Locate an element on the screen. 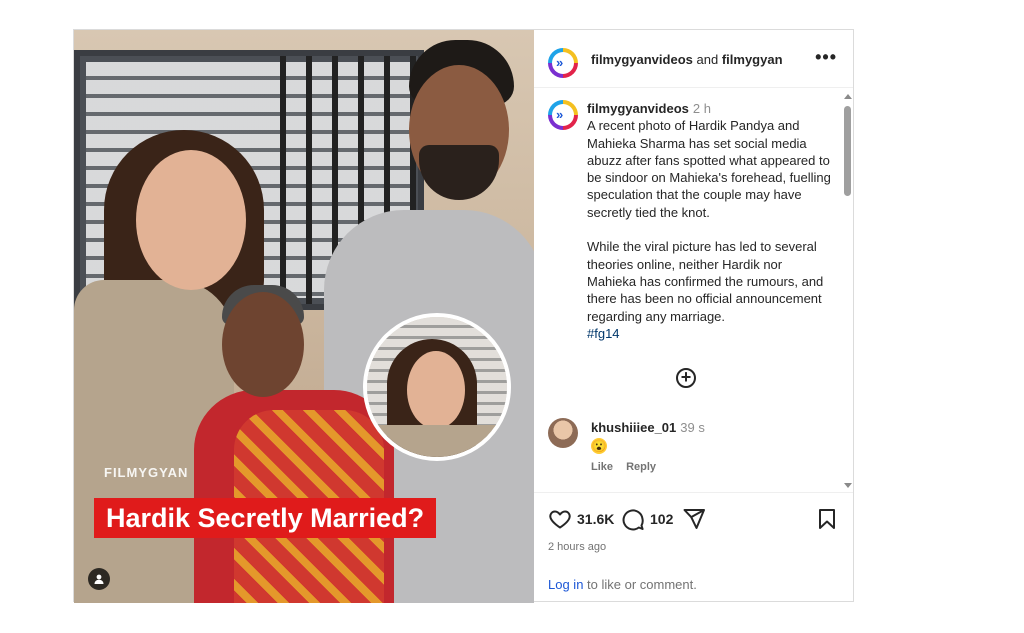 This screenshot has height=633, width=1024. image-watermark: FILMYGYAN is located at coordinates (146, 472).